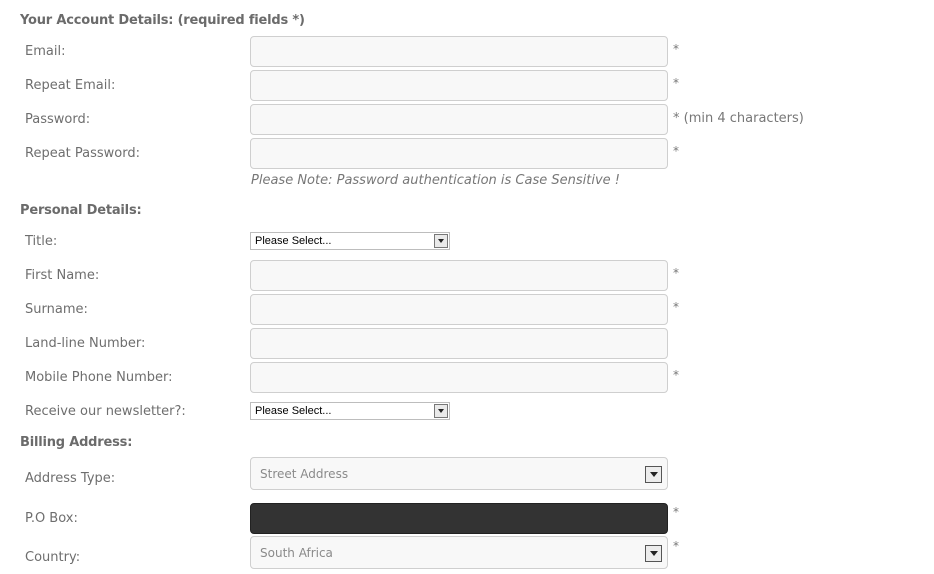 The width and height of the screenshot is (934, 574). I want to click on repeat-email-required-marker: *, so click(676, 83).